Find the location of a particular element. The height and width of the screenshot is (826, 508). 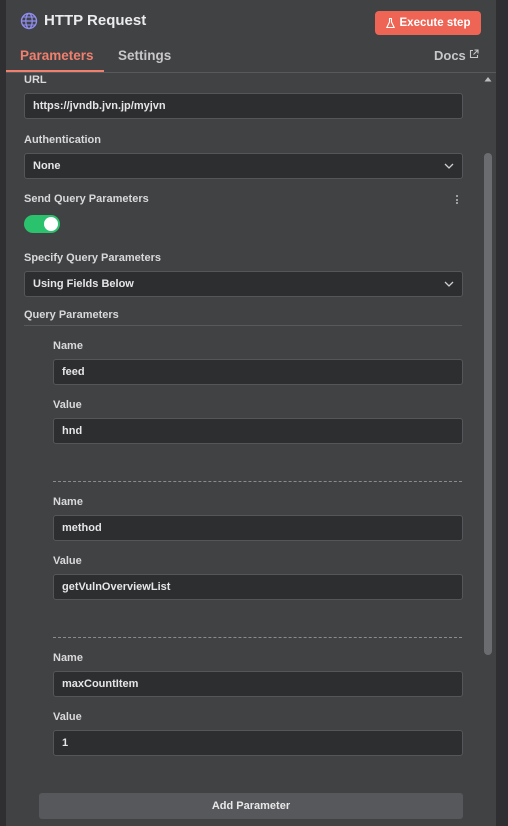

active-tab-indicator is located at coordinates (55, 71).